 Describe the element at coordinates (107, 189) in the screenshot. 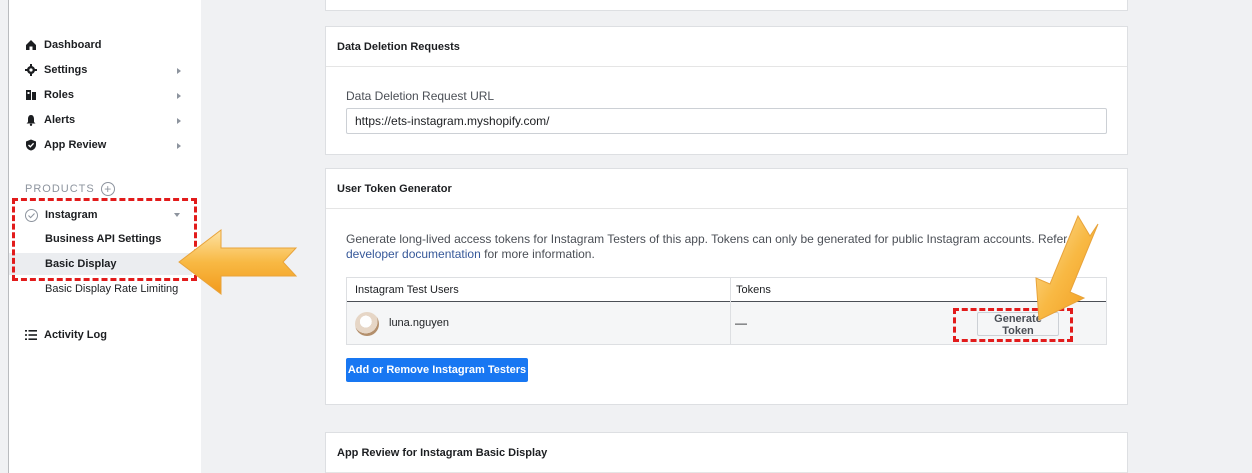

I see `add-product-icon: +` at that location.